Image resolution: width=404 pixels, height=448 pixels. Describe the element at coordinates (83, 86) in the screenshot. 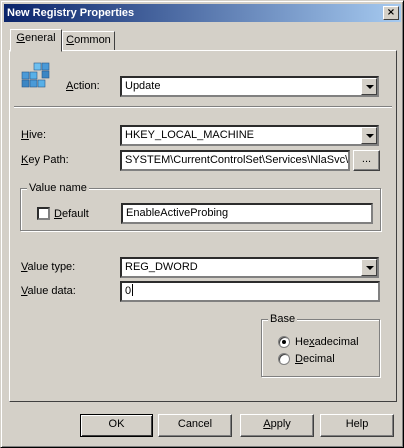

I see `action-label: Action:` at that location.